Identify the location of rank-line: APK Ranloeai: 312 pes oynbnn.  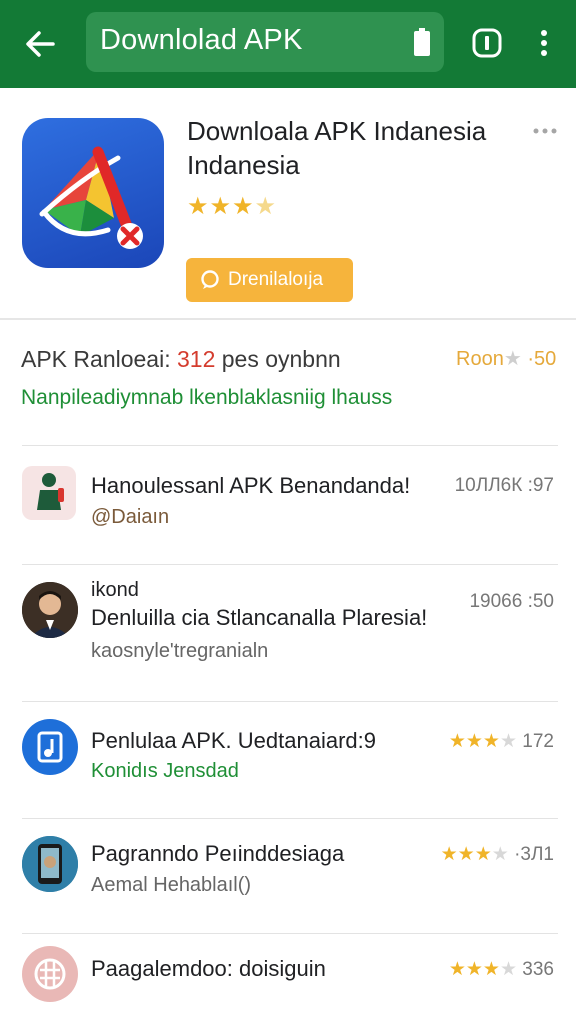
(181, 359).